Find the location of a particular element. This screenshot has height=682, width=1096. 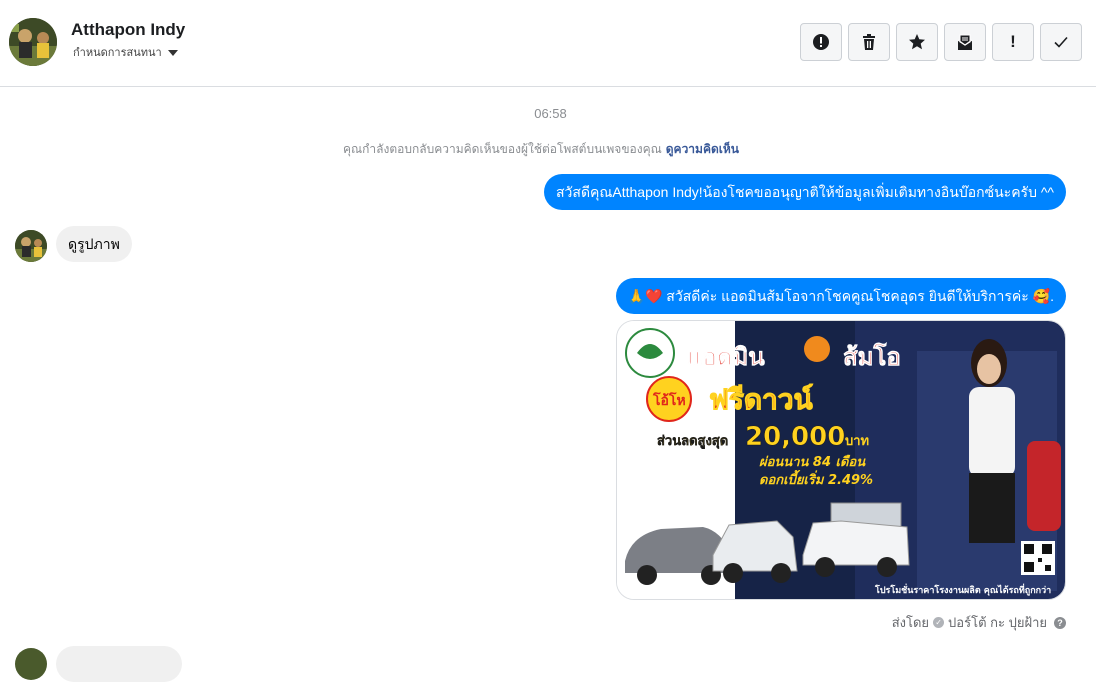

conversation-settings-label: กำหนดการสนทนา is located at coordinates (117, 53).